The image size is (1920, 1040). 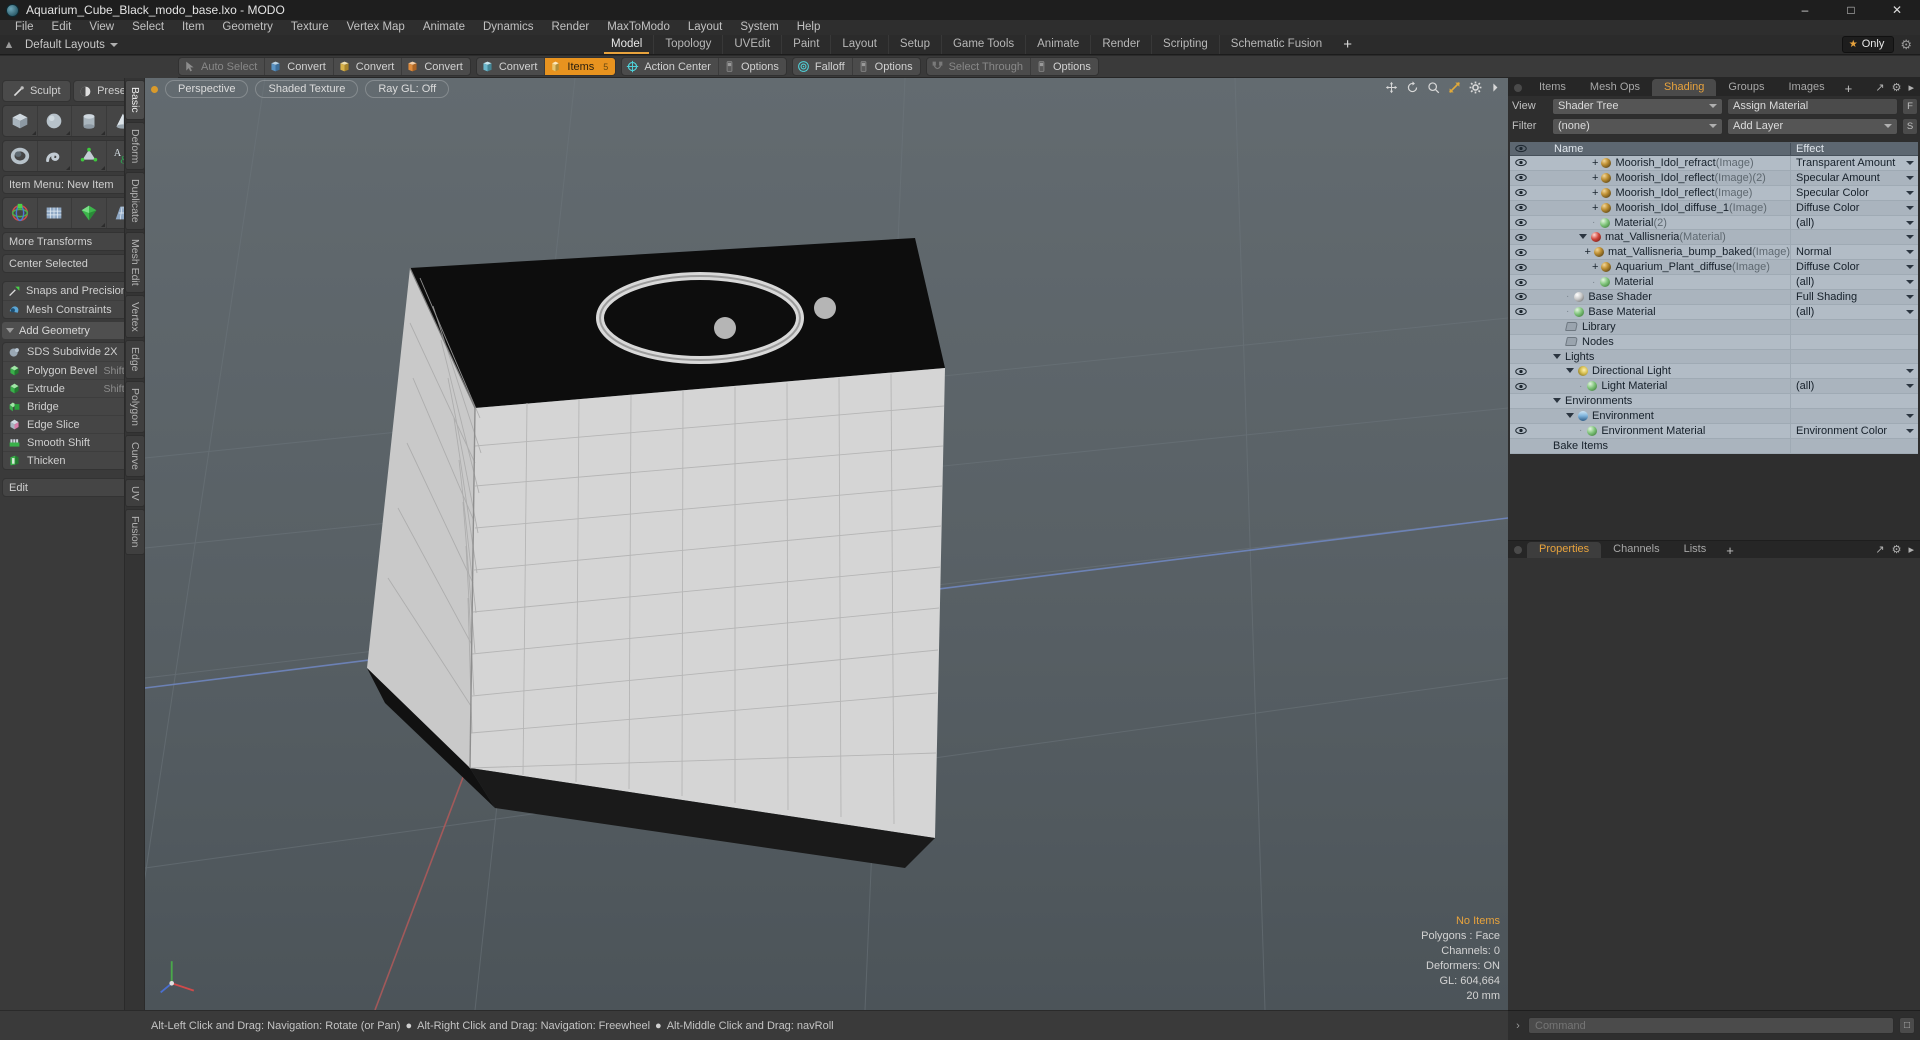 I want to click on shader-tree-row: Environments, so click(x=1714, y=401).